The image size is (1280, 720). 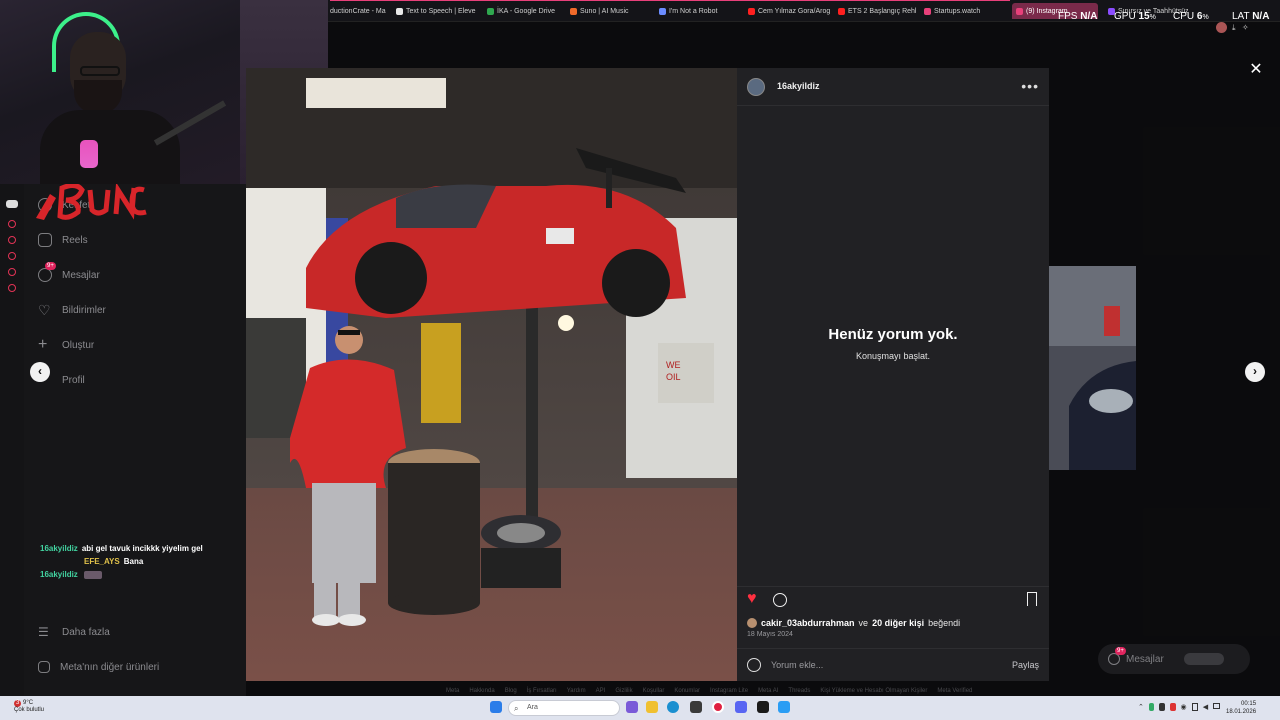 What do you see at coordinates (673, 707) in the screenshot?
I see `edge-icon` at bounding box center [673, 707].